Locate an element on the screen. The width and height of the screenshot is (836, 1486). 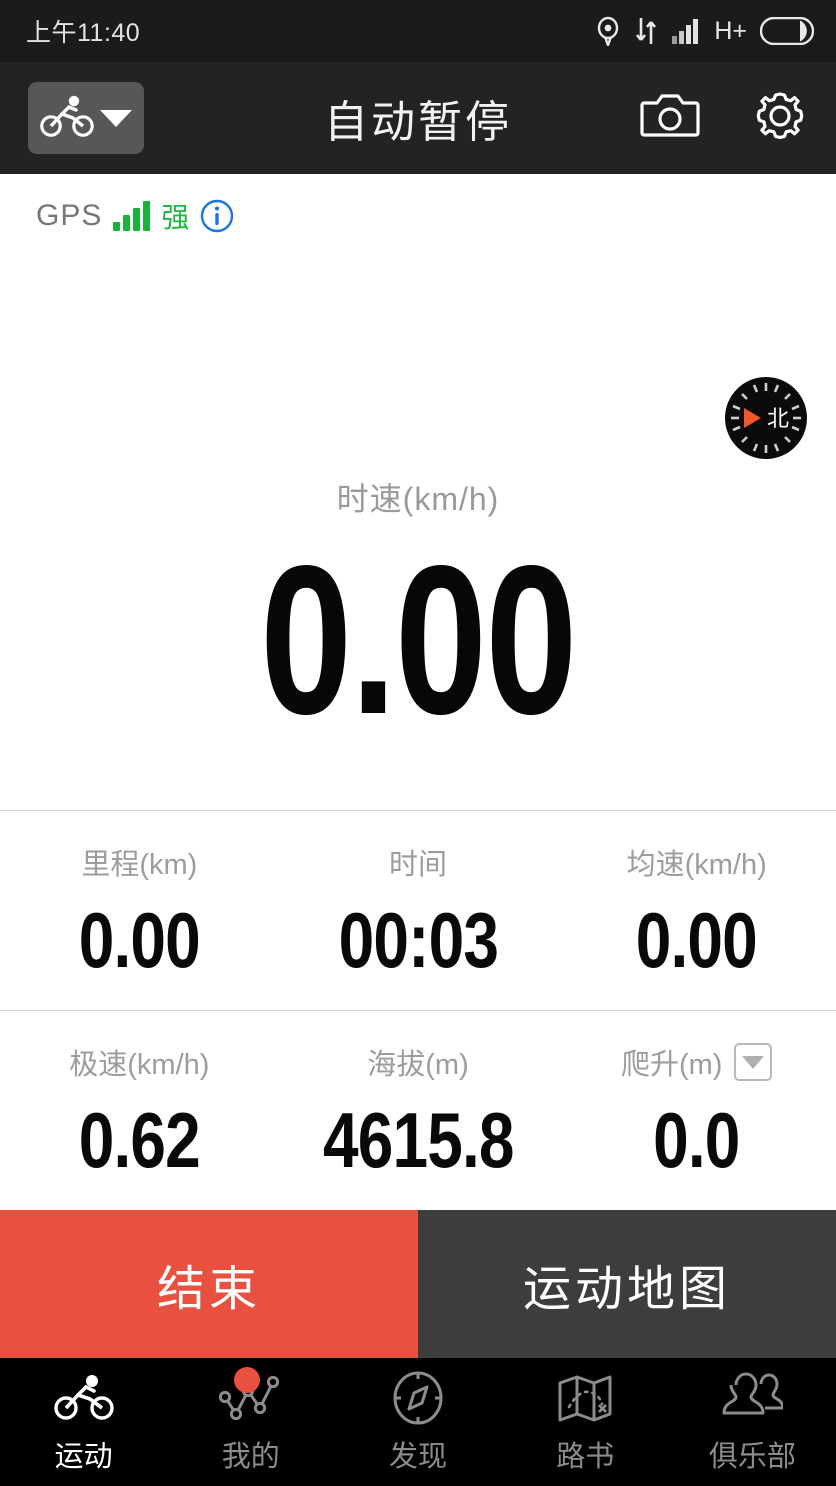
signal-icon is located at coordinates (686, 31).